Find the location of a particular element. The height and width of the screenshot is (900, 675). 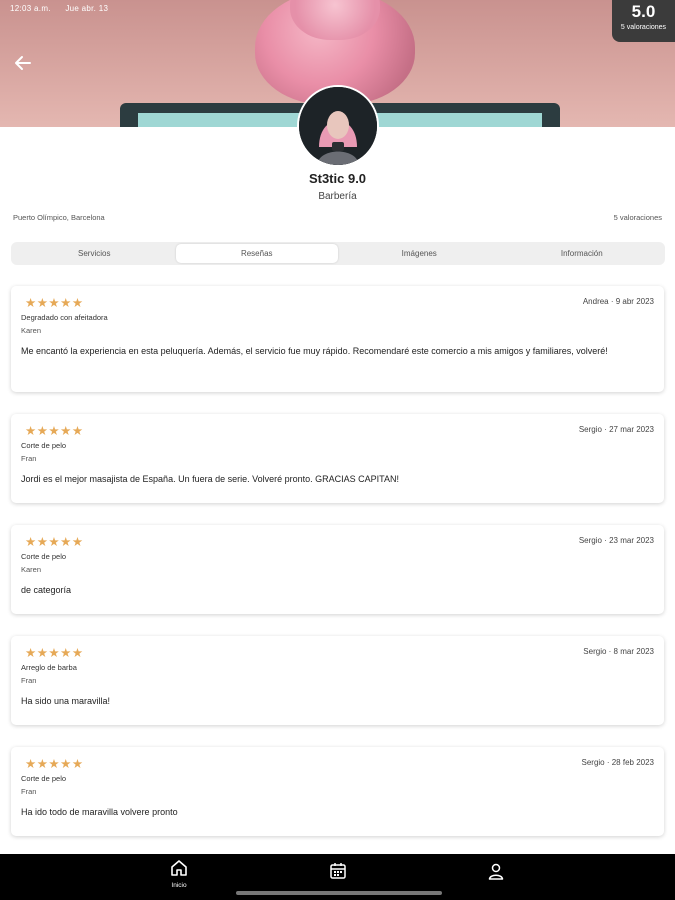

back-arrow-icon is located at coordinates (23, 63).